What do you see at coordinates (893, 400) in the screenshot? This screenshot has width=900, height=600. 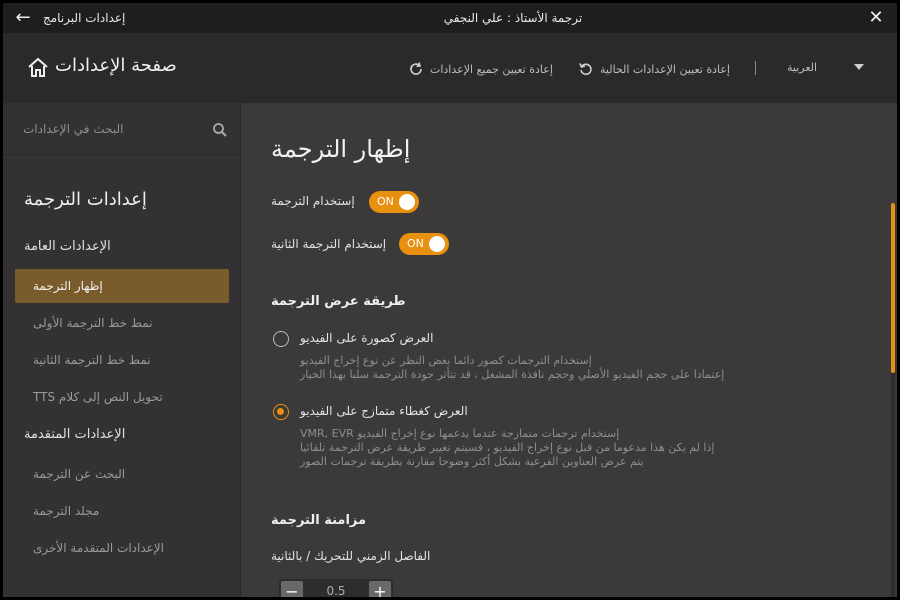 I see `scrollbar` at bounding box center [893, 400].